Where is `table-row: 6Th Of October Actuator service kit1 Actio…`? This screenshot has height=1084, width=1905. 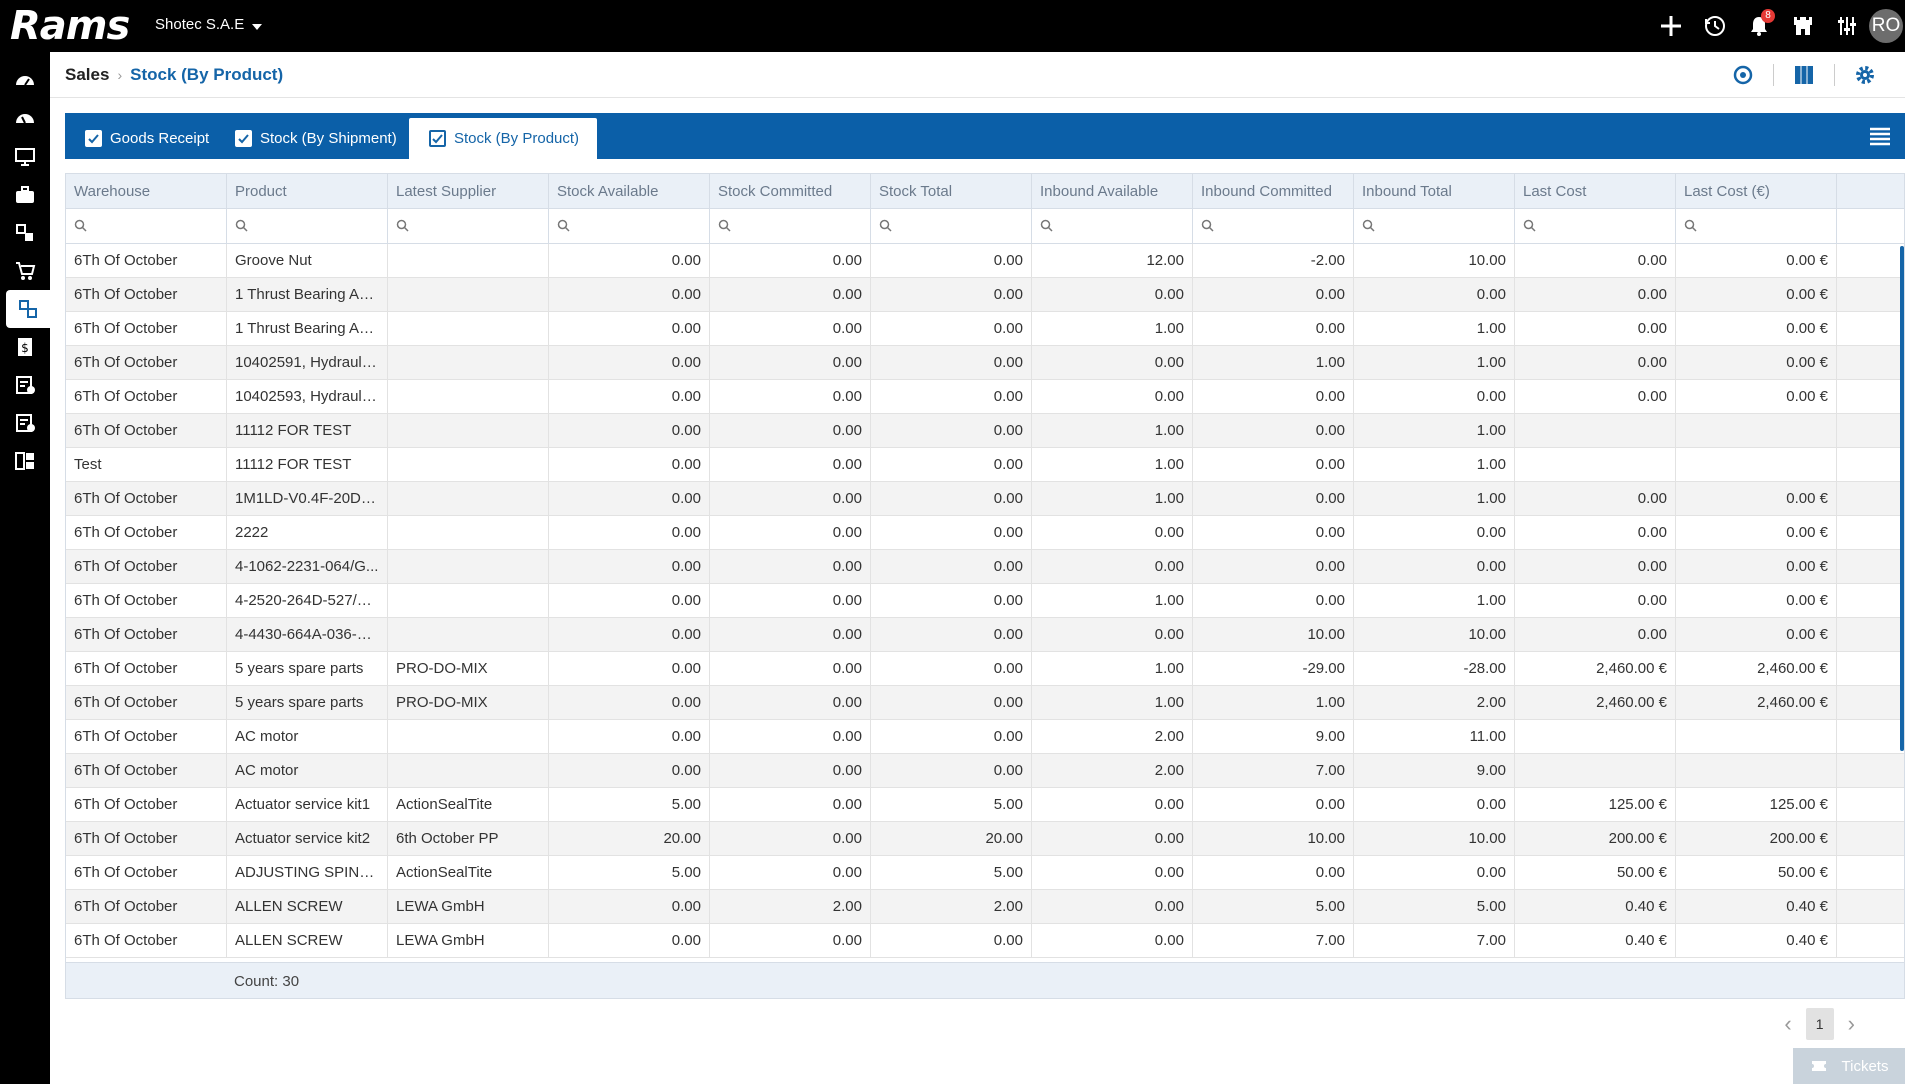 table-row: 6Th Of October Actuator service kit1 Actio… is located at coordinates (985, 805).